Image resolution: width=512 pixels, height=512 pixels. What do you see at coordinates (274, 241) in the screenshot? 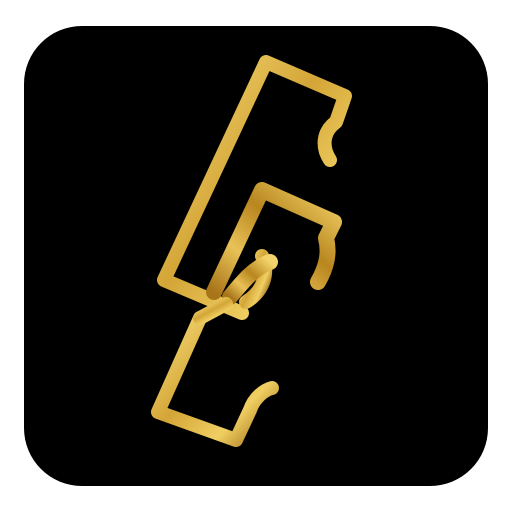
I see `middle-link-outer-path` at bounding box center [274, 241].